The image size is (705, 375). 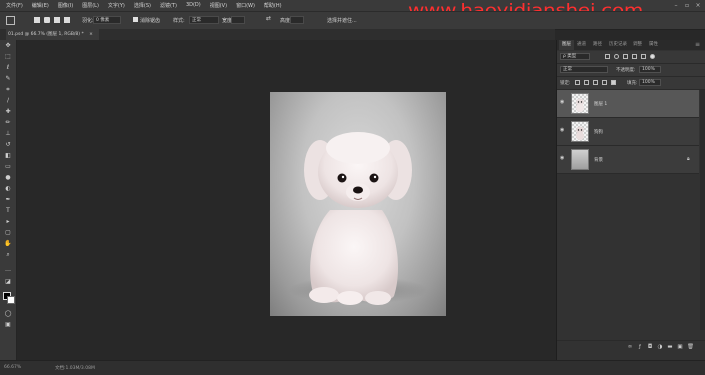 I want to click on adjustment-layer-icon: ◑, so click(x=660, y=347).